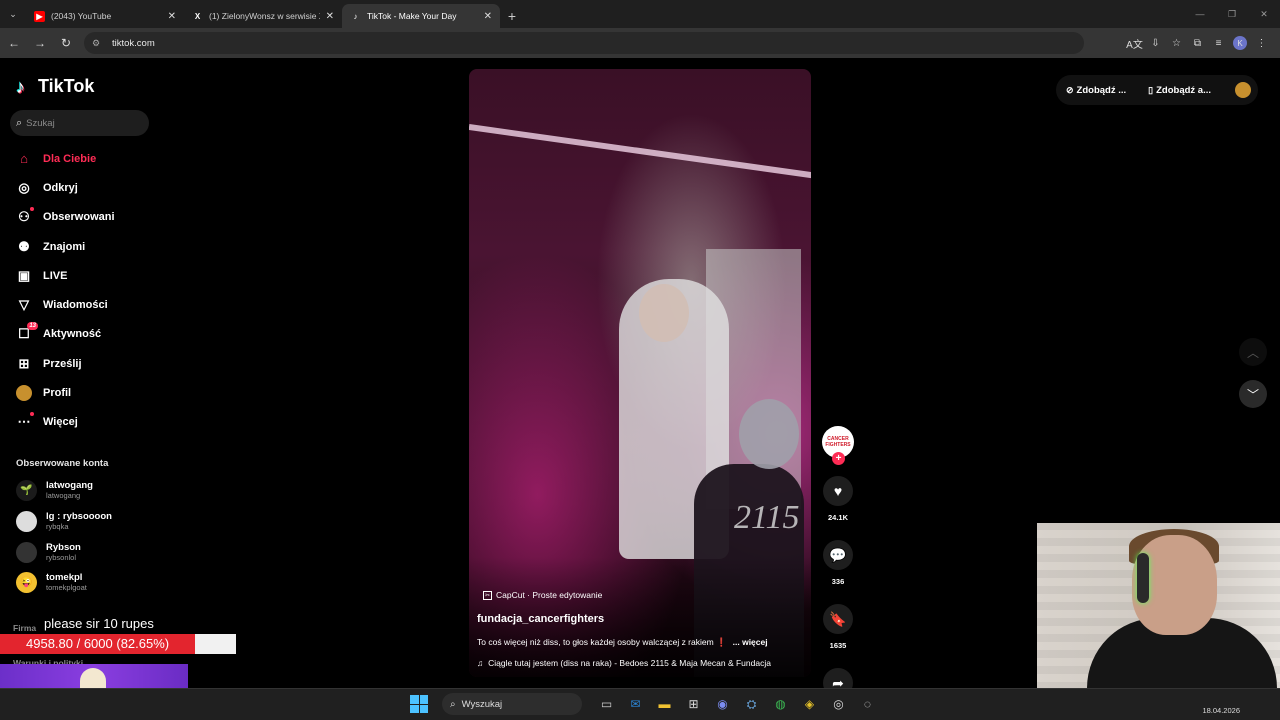 This screenshot has height=720, width=1280. I want to click on url-text: tiktok.com, so click(133, 43).